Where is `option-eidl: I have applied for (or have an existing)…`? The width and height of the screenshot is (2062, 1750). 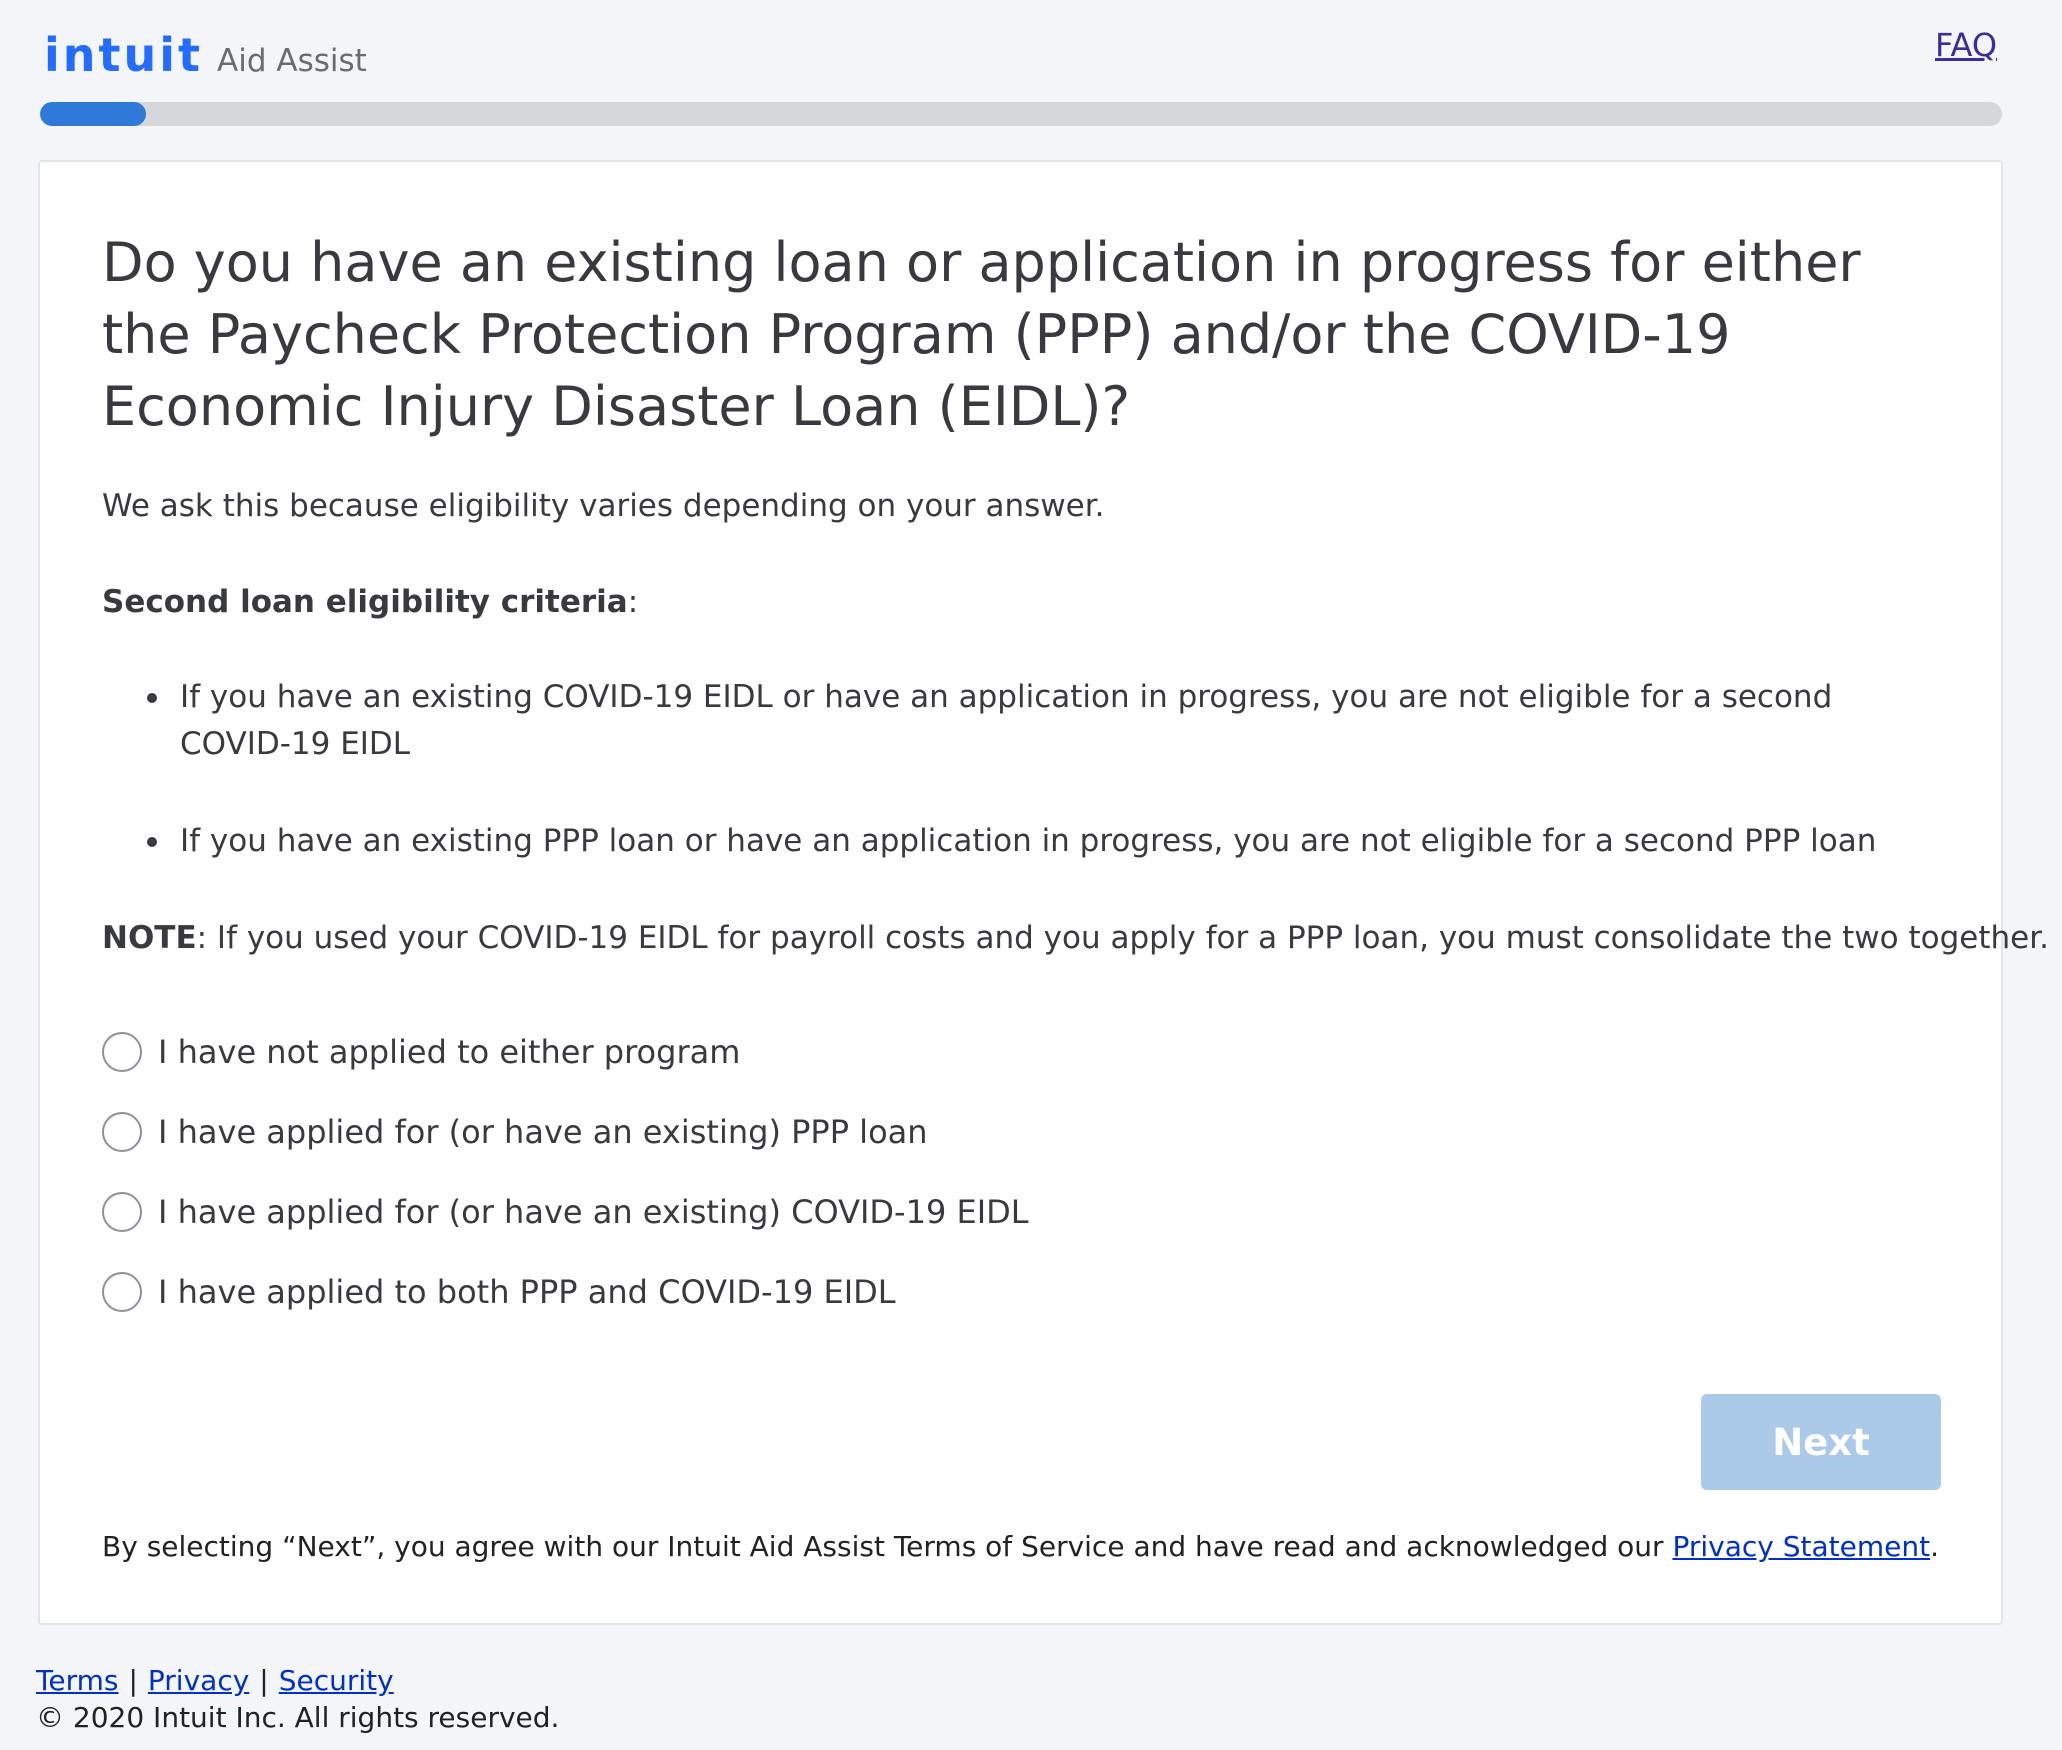 option-eidl: I have applied for (or have an existing)… is located at coordinates (565, 1212).